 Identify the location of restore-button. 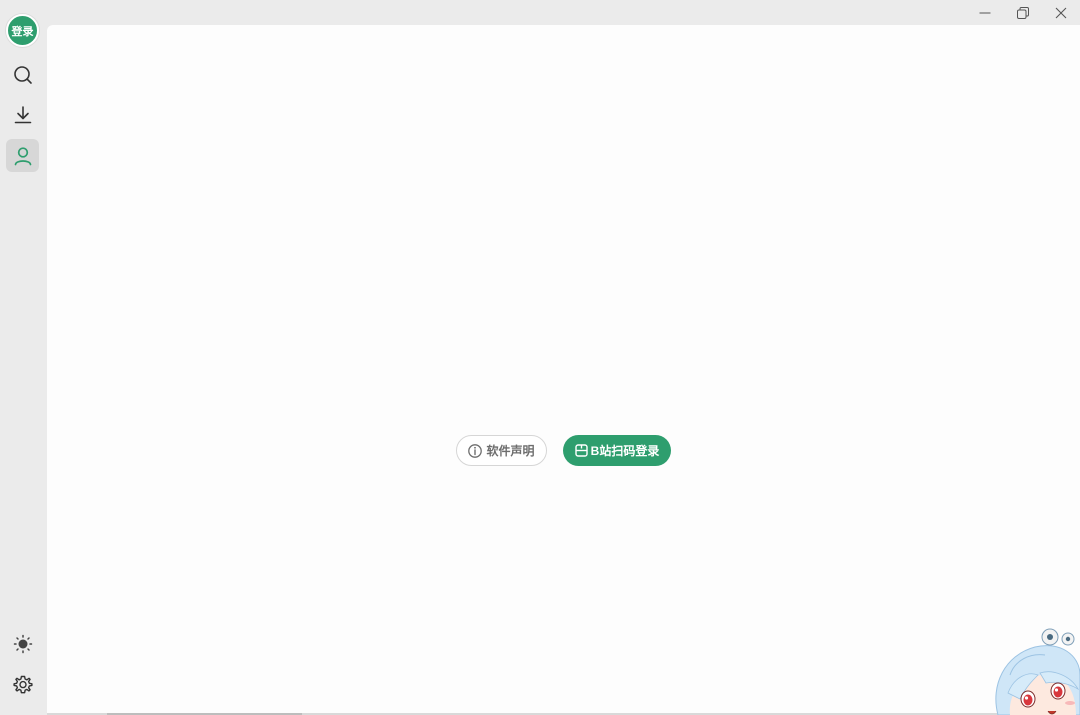
(1023, 12).